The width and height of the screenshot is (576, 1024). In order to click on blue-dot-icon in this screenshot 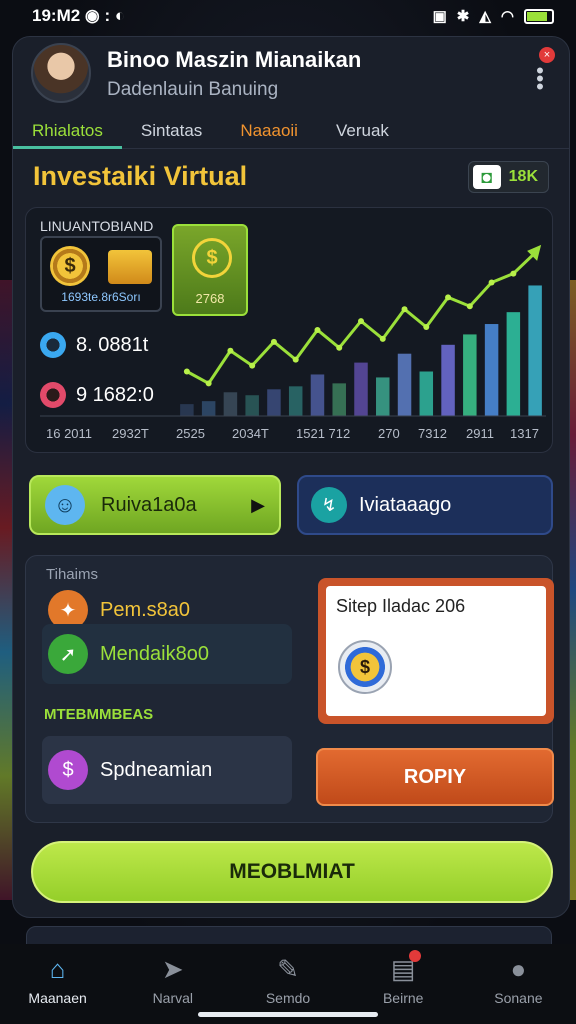, I will do `click(53, 345)`.